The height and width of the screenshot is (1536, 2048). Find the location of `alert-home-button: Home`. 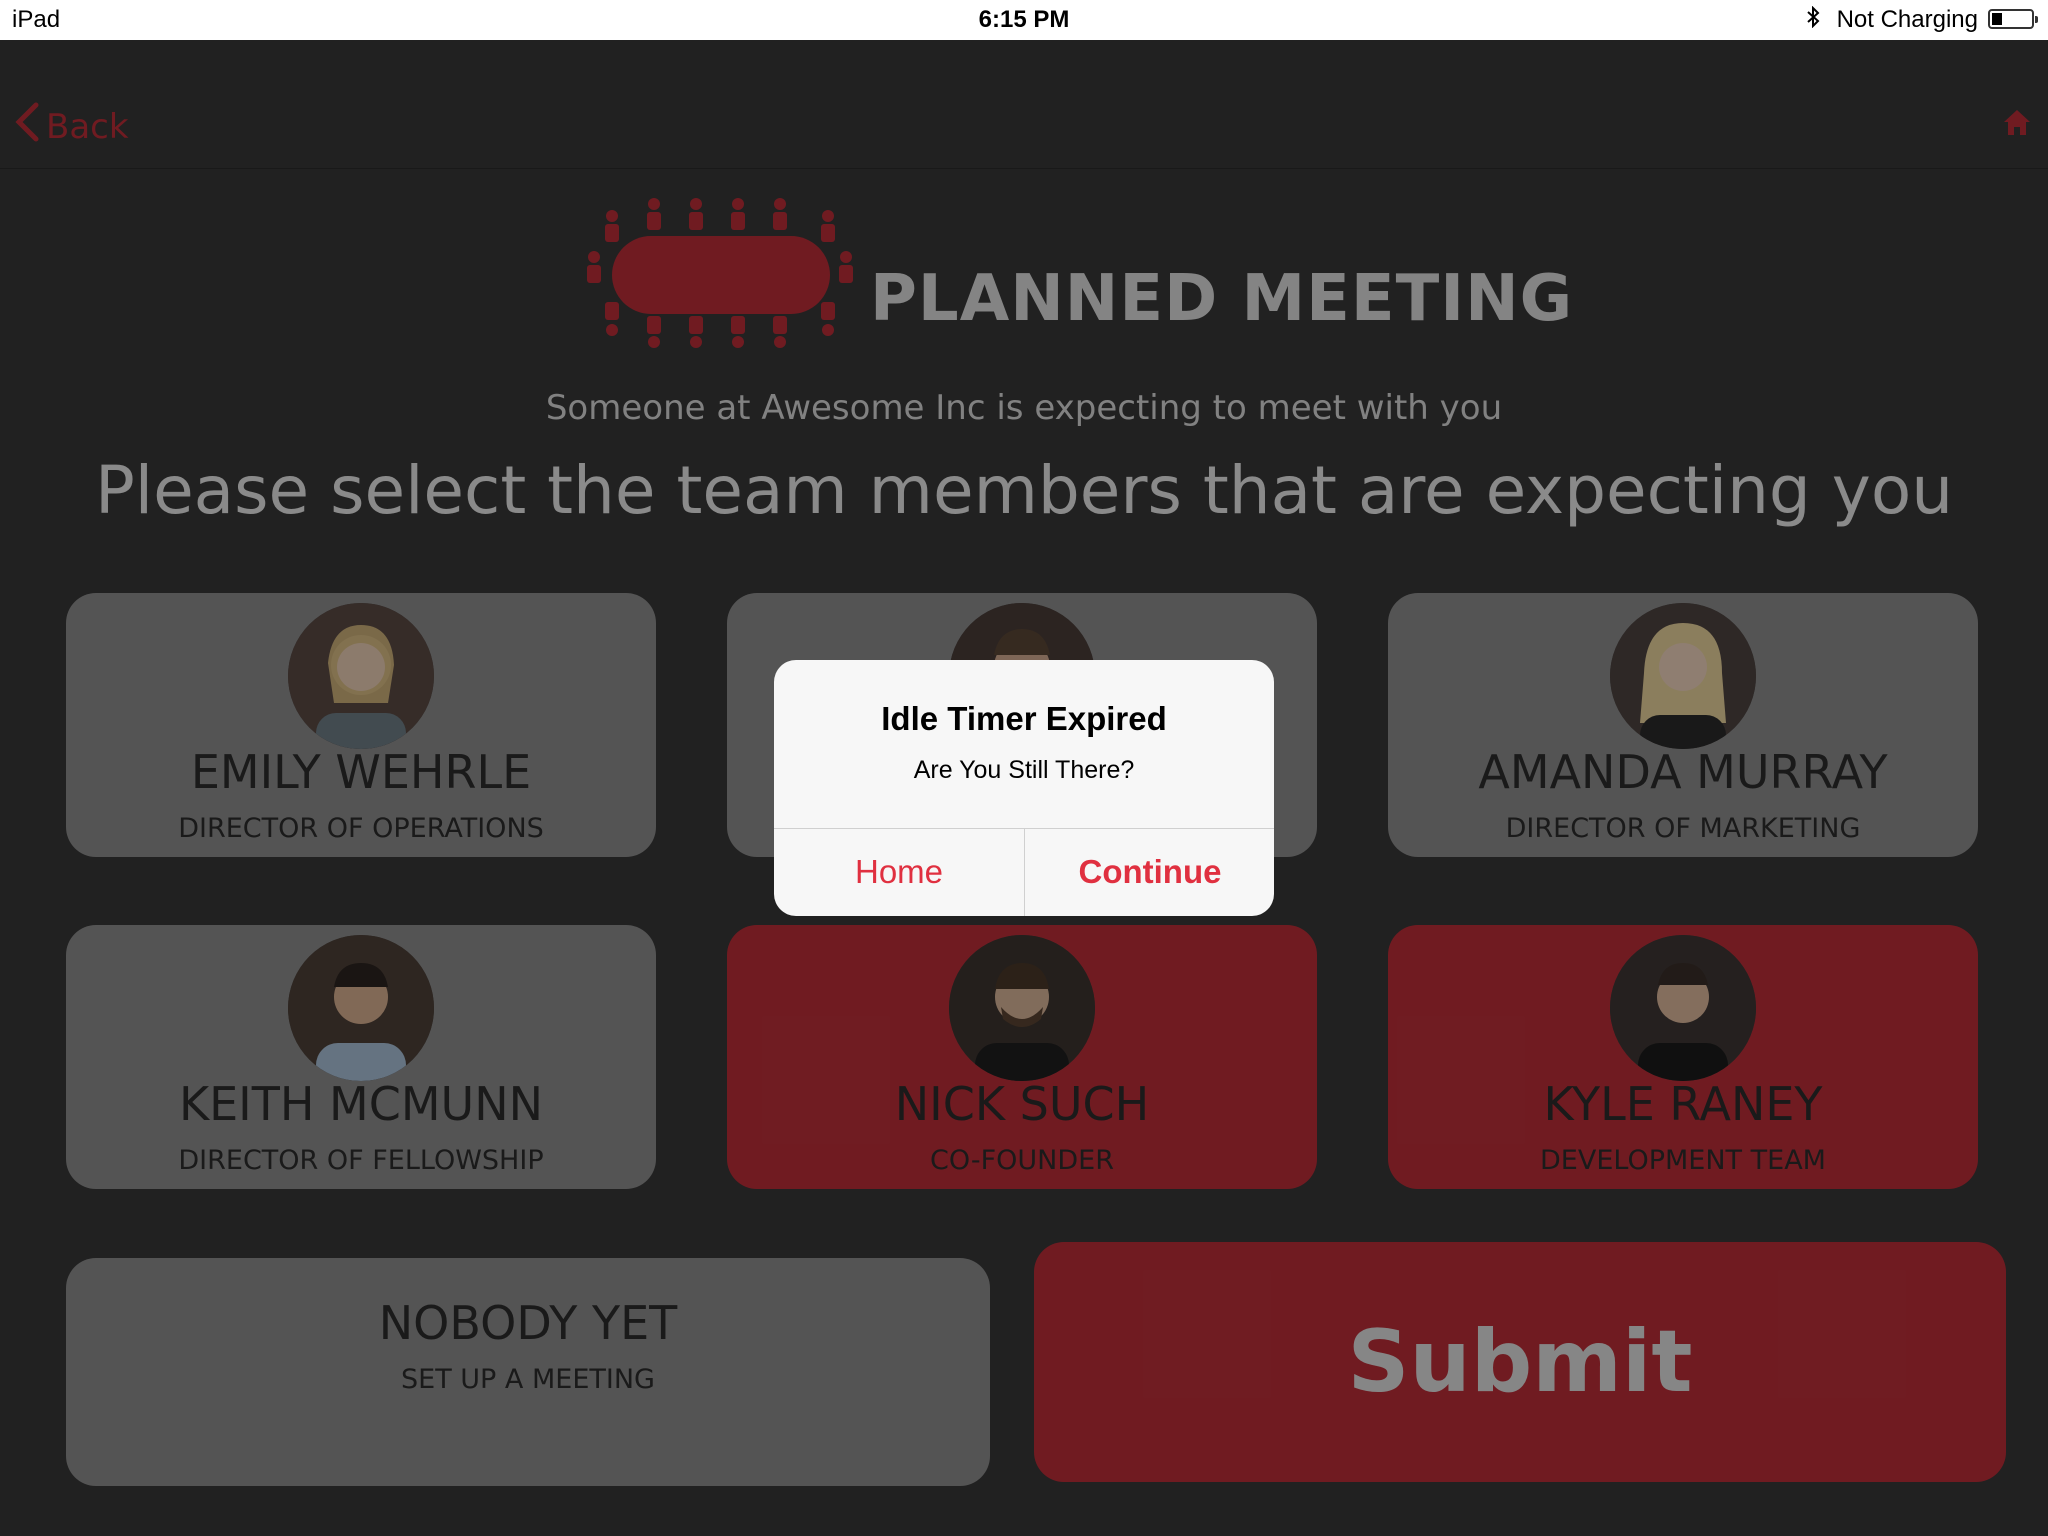

alert-home-button: Home is located at coordinates (899, 872).